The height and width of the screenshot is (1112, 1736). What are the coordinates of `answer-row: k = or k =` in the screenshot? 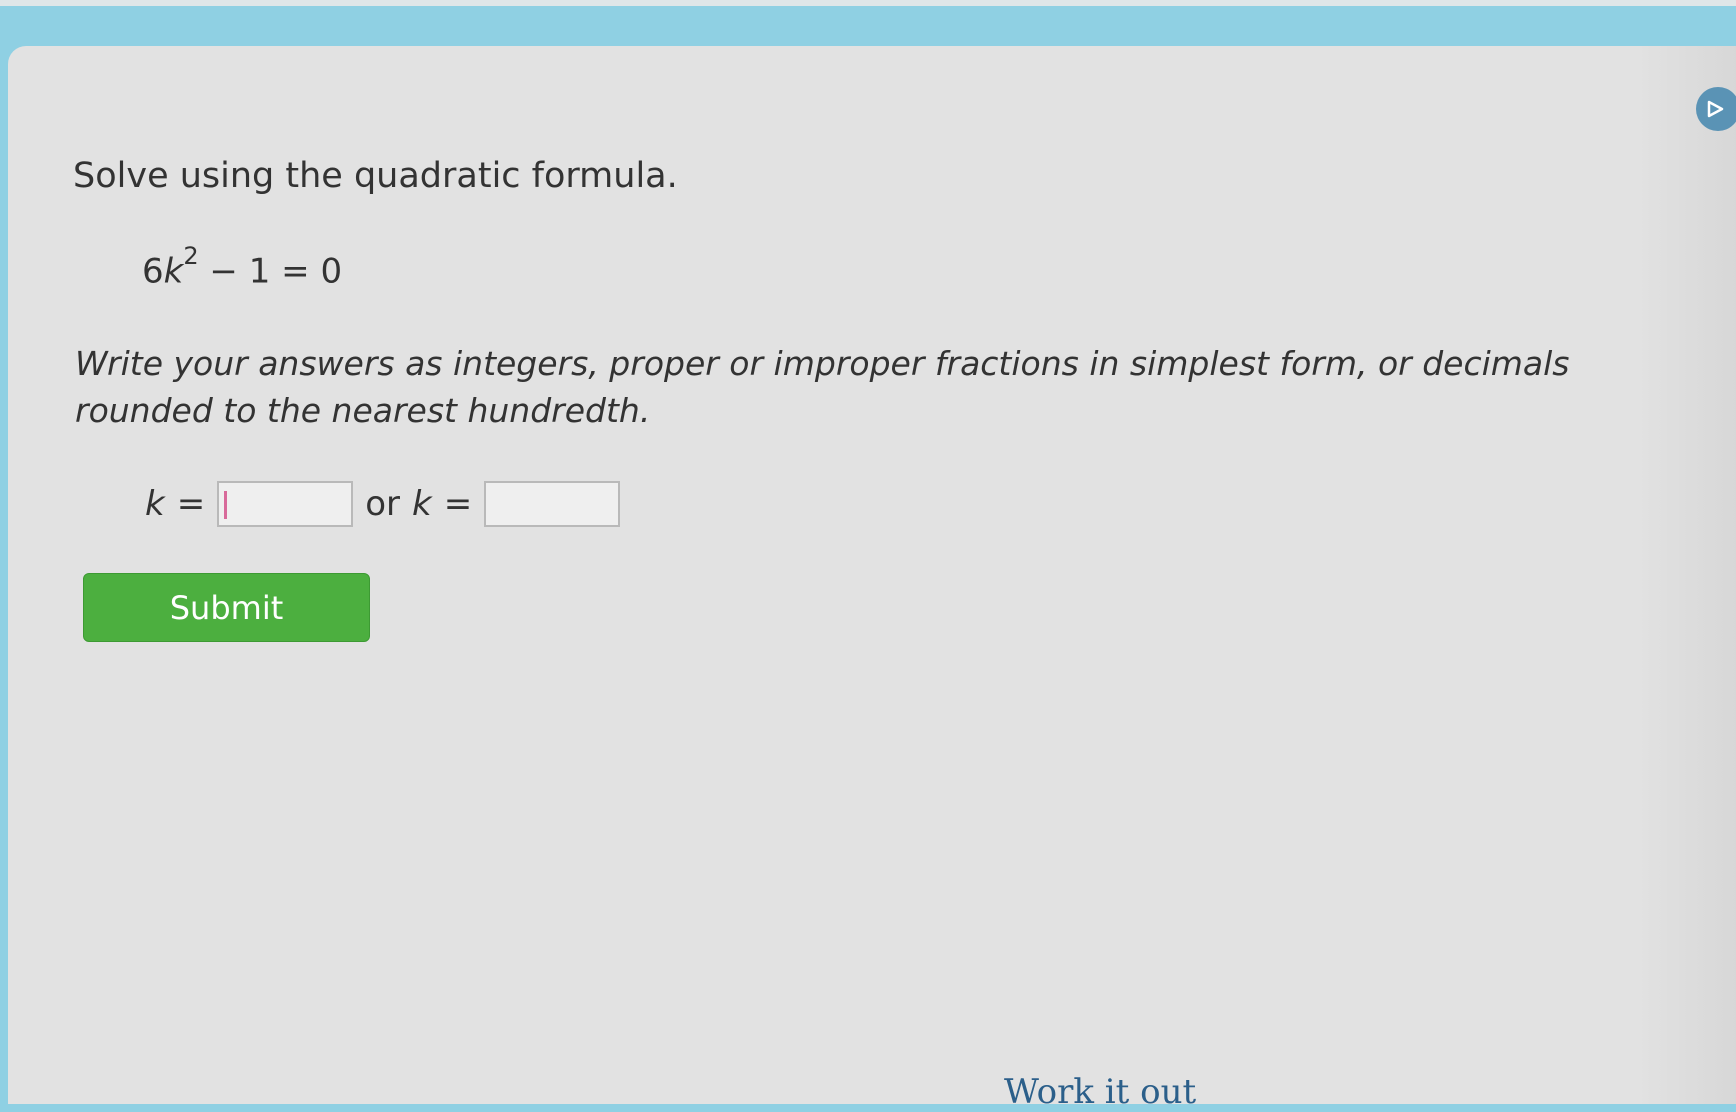 It's located at (383, 504).